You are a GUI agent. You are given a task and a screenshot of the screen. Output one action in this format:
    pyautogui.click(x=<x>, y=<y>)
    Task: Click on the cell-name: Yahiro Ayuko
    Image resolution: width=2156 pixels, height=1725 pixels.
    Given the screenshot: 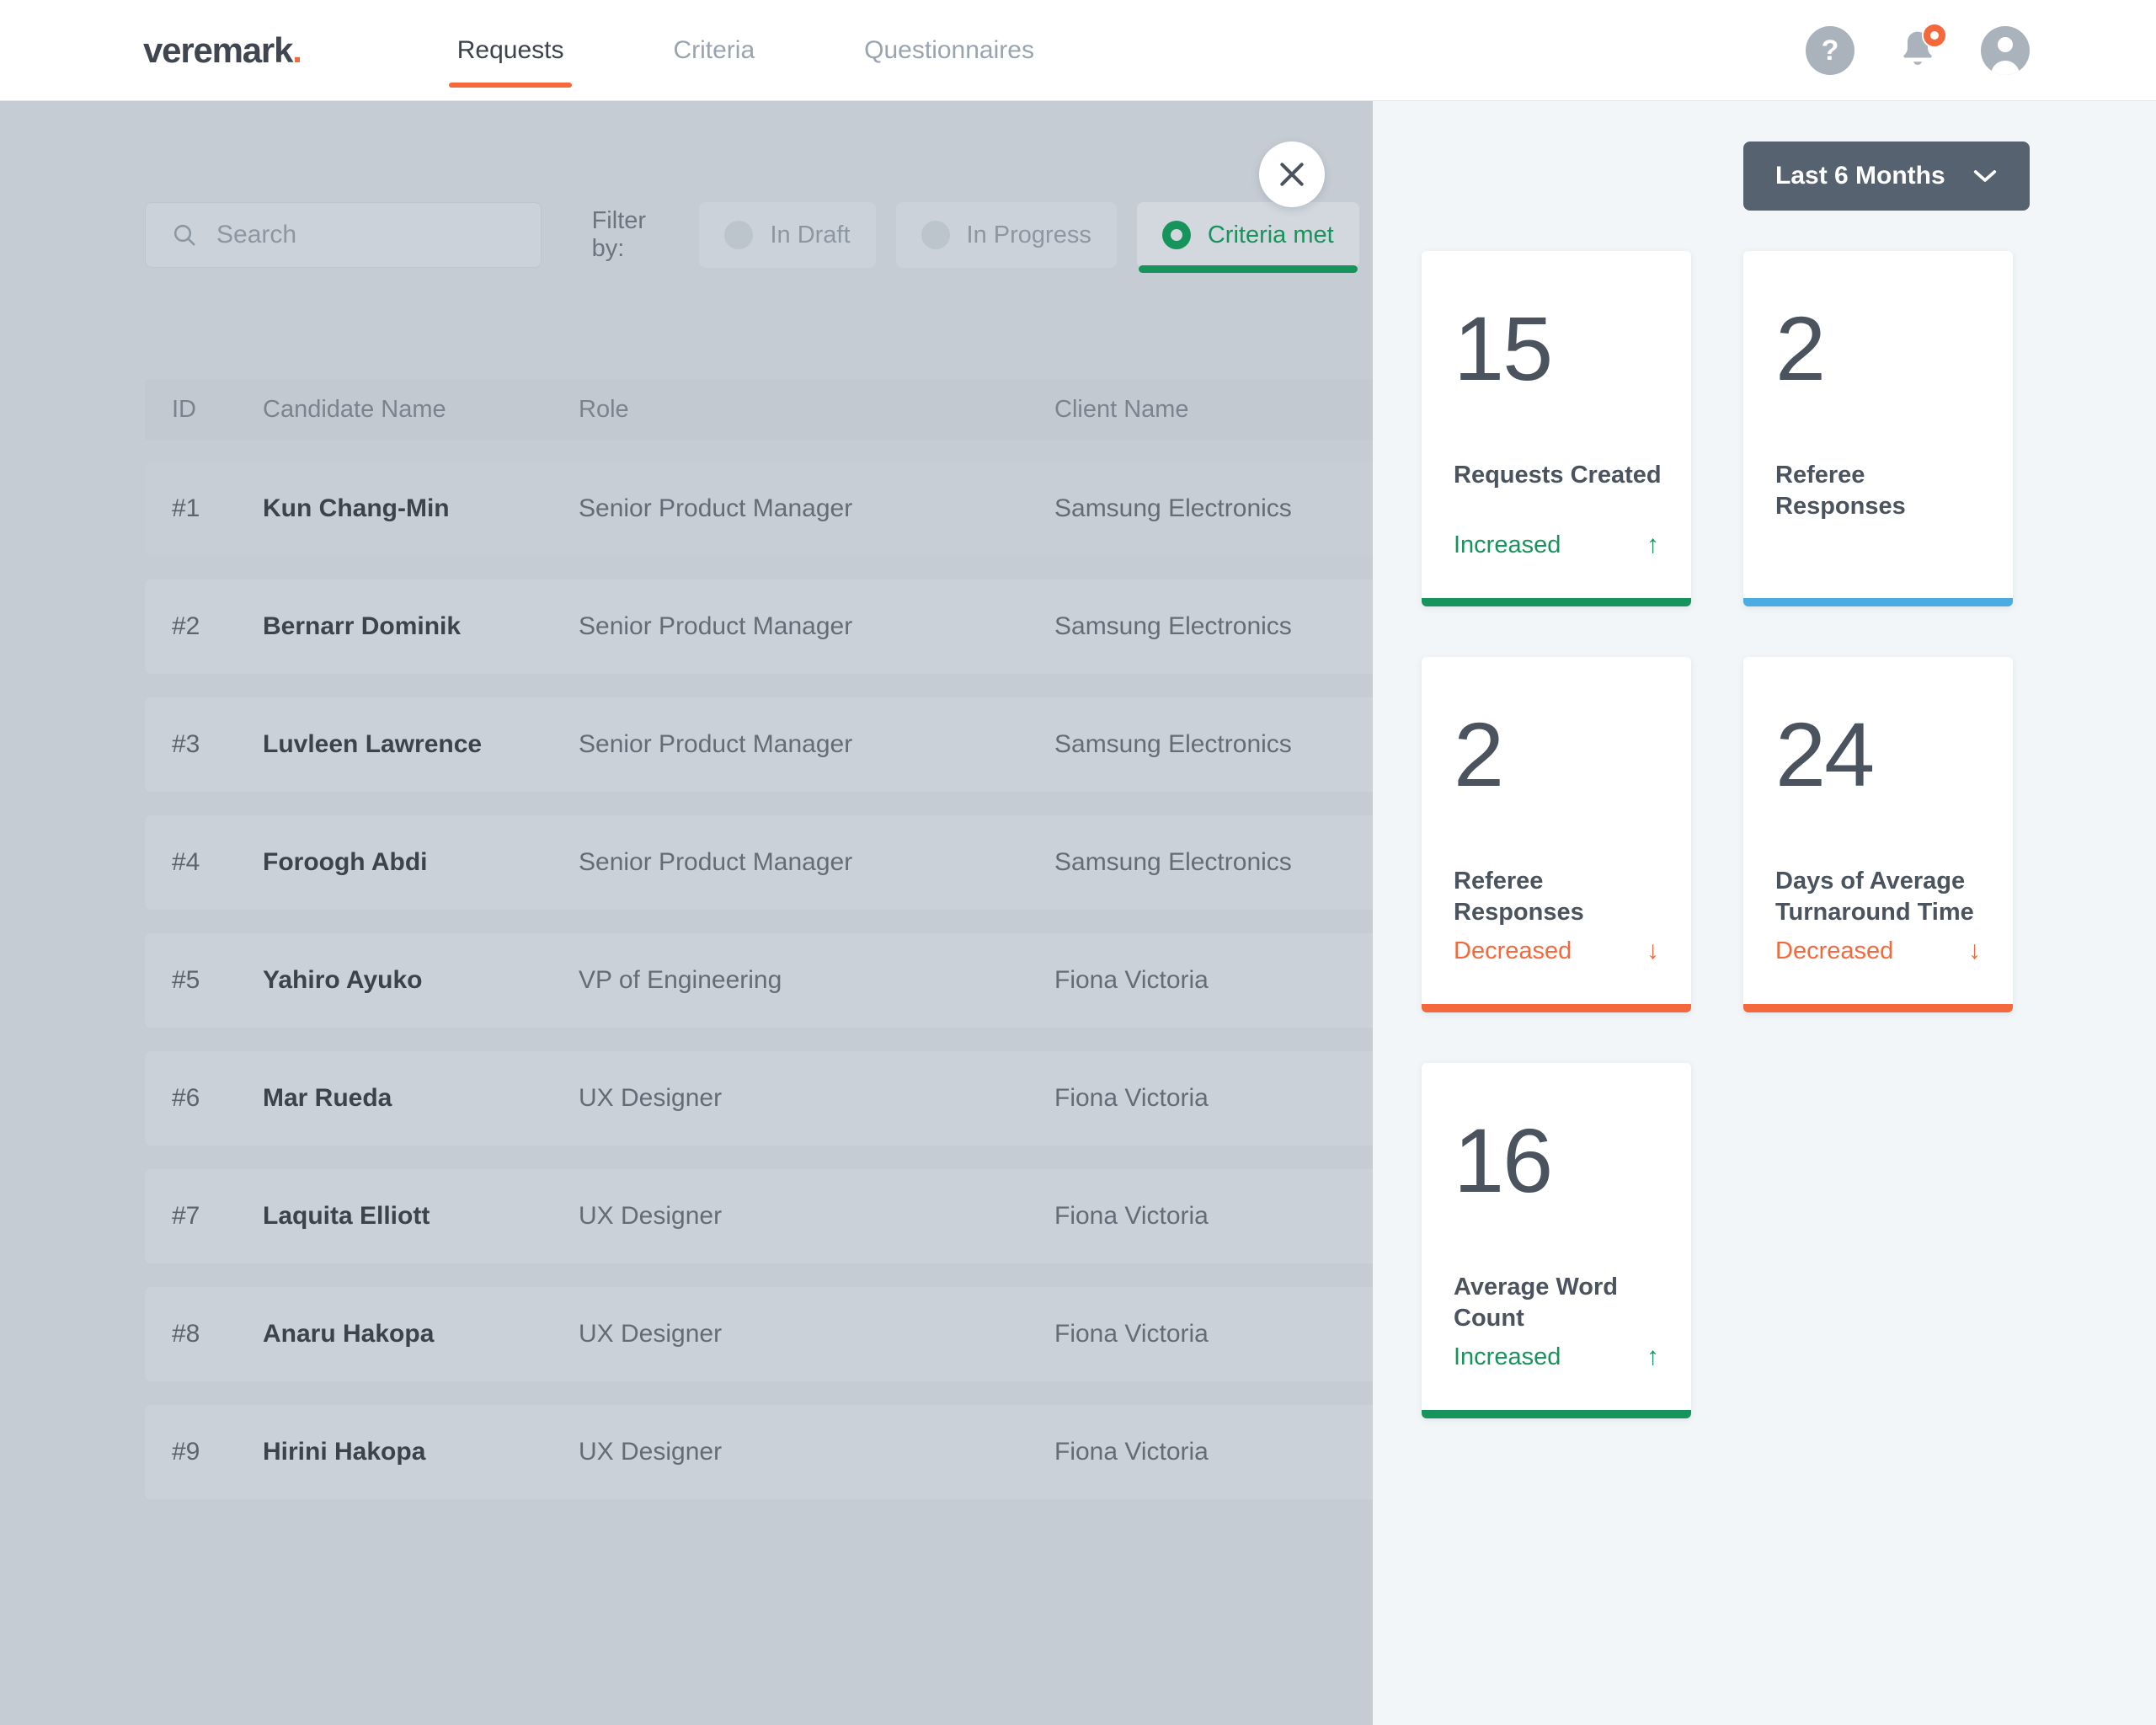 What is the action you would take?
    pyautogui.click(x=343, y=980)
    